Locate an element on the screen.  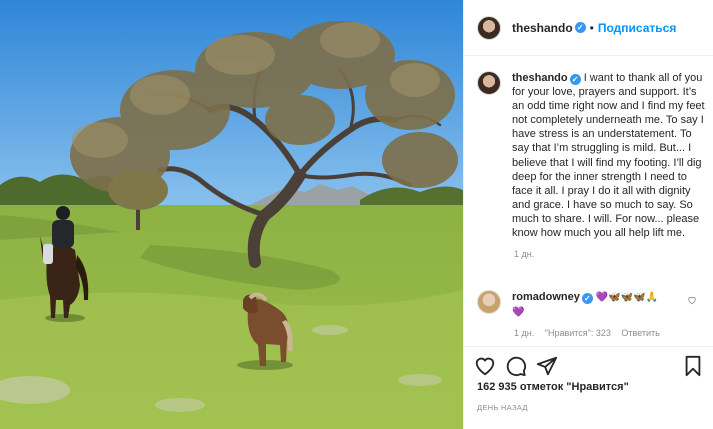
caption-age: 1 дн. is located at coordinates (610, 254).